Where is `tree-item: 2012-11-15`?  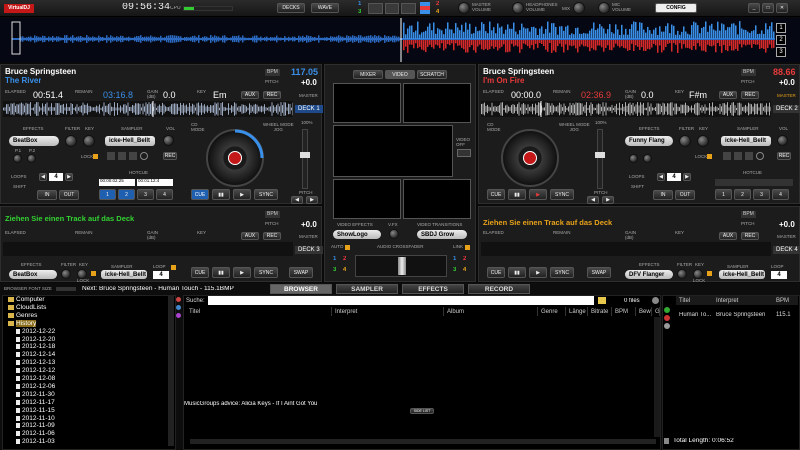
tree-item: 2012-11-15 is located at coordinates (35, 410).